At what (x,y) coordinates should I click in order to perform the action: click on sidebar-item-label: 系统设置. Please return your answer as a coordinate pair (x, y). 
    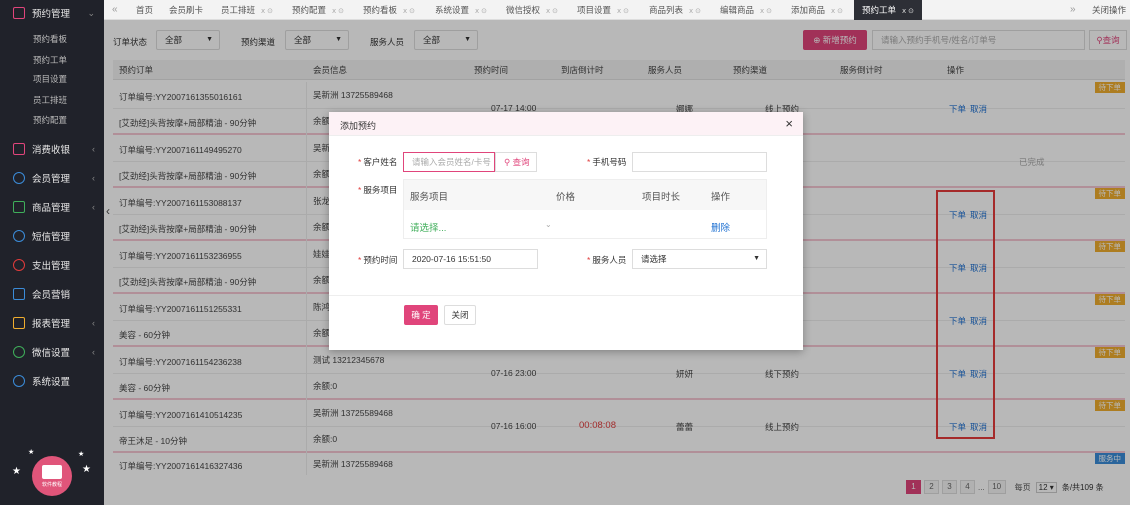
    Looking at the image, I should click on (51, 382).